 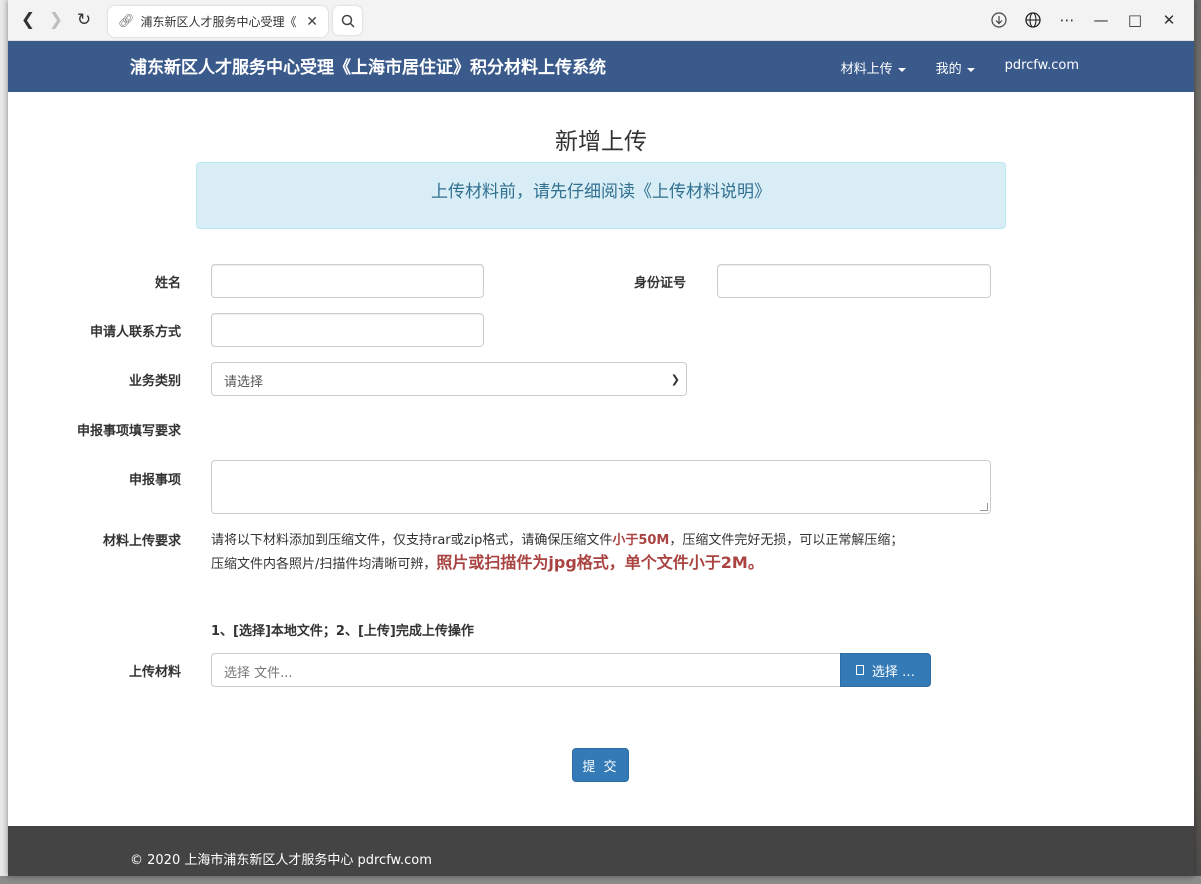 What do you see at coordinates (135, 332) in the screenshot?
I see `contact-label: 申请人联系方式` at bounding box center [135, 332].